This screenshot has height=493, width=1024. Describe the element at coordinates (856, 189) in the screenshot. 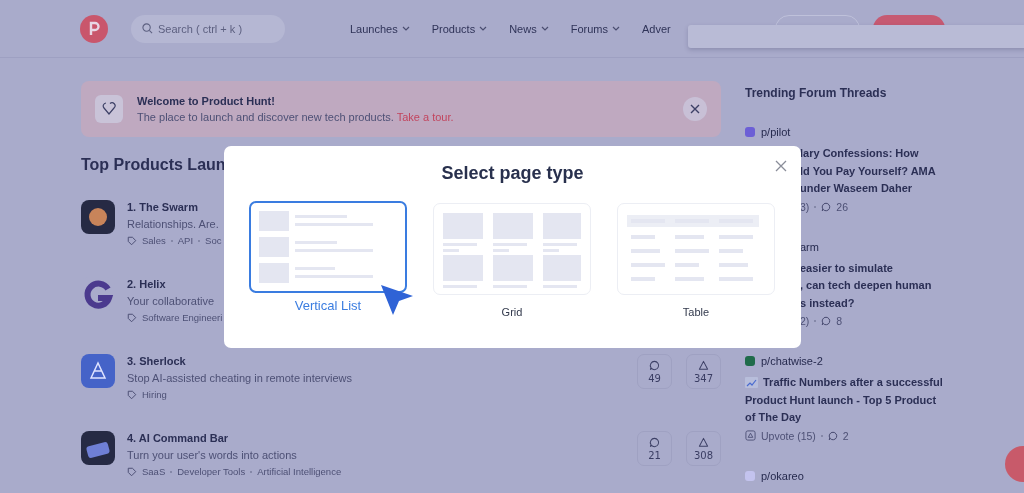

I see `thread-title: under Waseem Daher` at that location.